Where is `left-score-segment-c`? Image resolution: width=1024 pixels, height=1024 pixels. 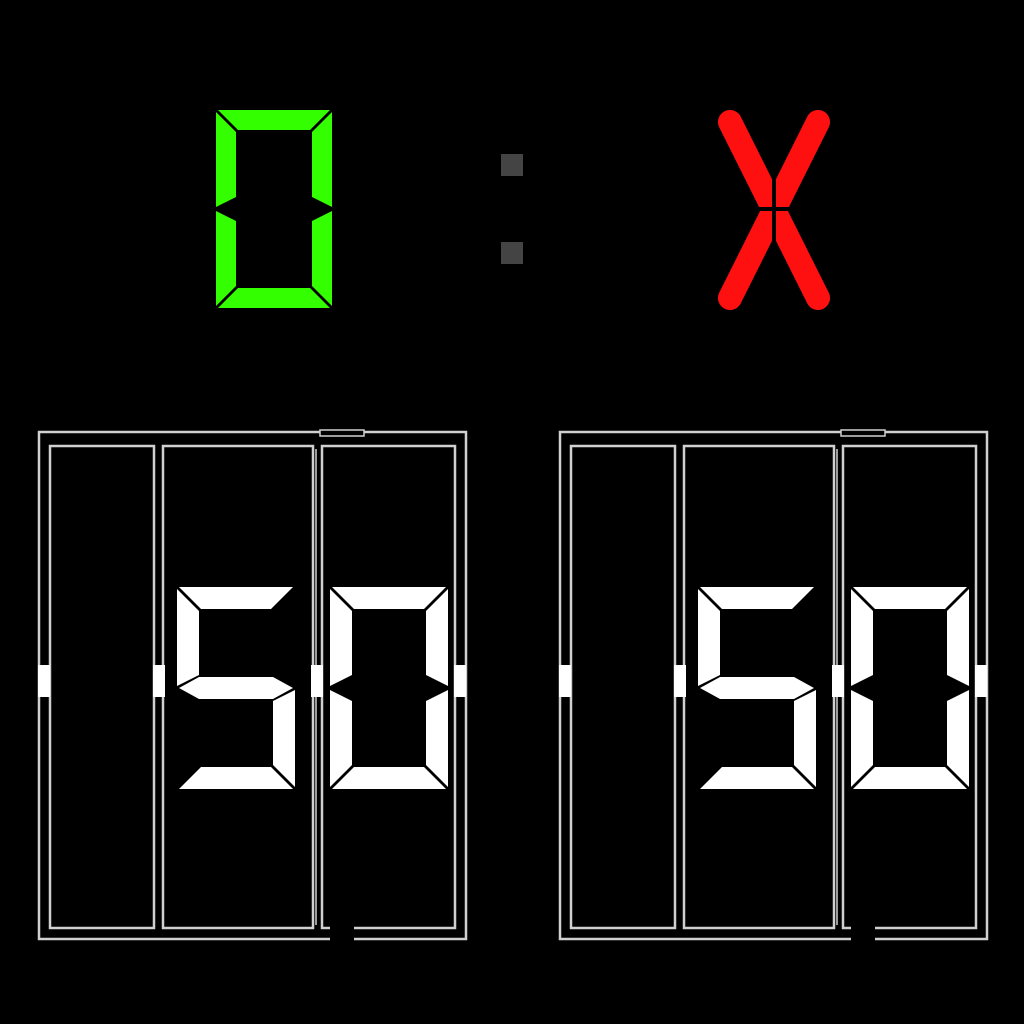 left-score-segment-c is located at coordinates (322, 258).